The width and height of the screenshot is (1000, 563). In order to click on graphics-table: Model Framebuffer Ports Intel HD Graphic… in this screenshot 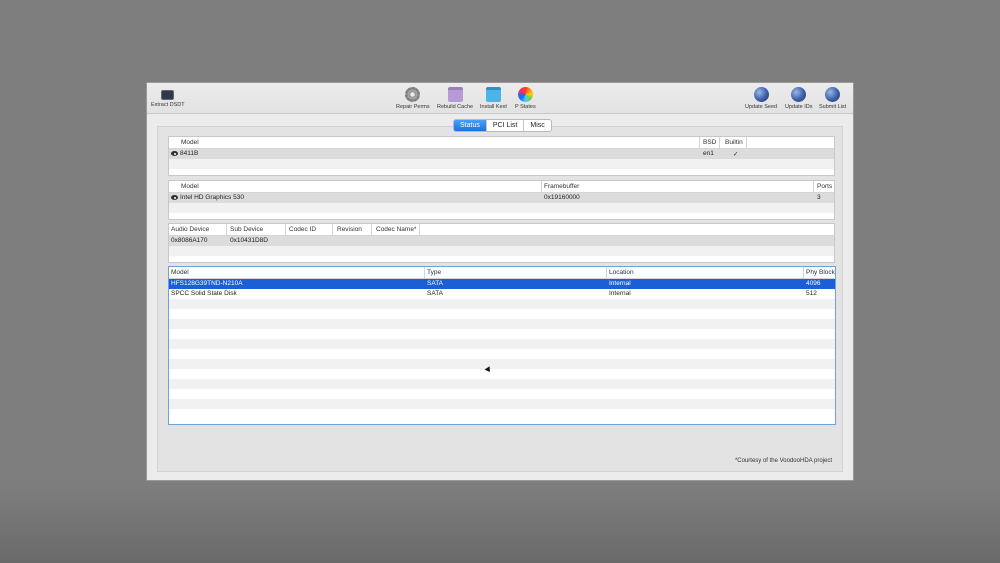, I will do `click(501, 200)`.